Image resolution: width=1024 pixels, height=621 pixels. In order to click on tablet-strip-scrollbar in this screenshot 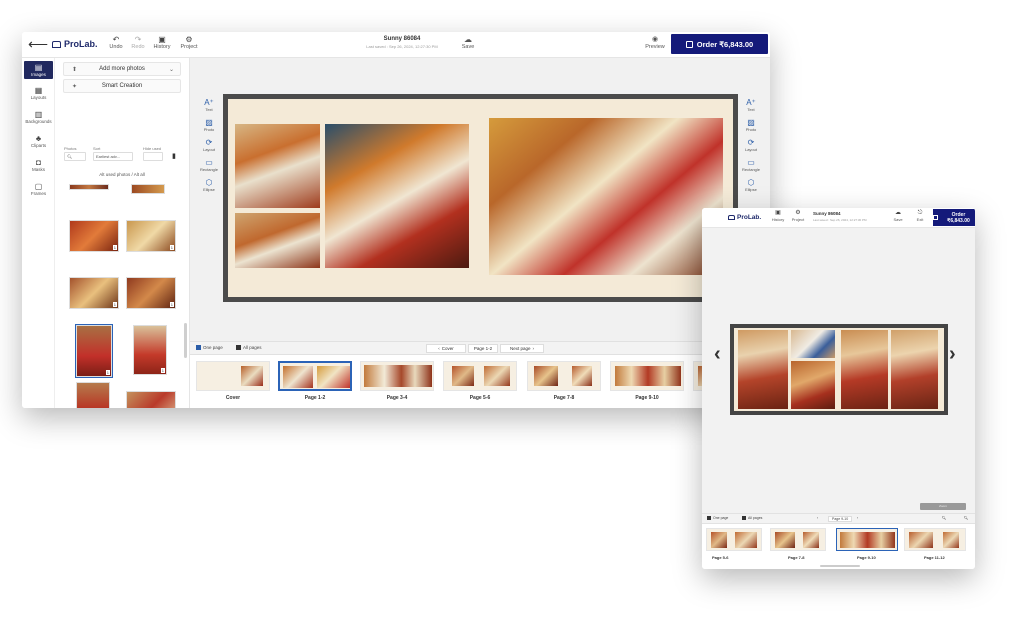, I will do `click(840, 566)`.